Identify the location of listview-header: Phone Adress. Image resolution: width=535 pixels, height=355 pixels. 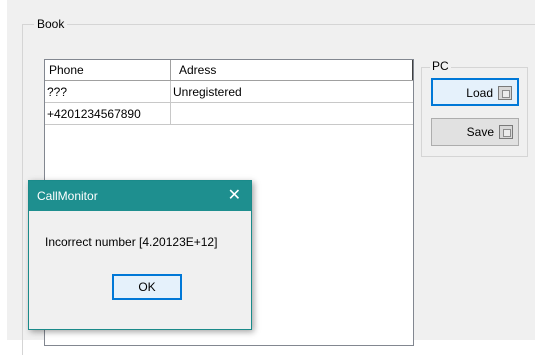
(229, 70).